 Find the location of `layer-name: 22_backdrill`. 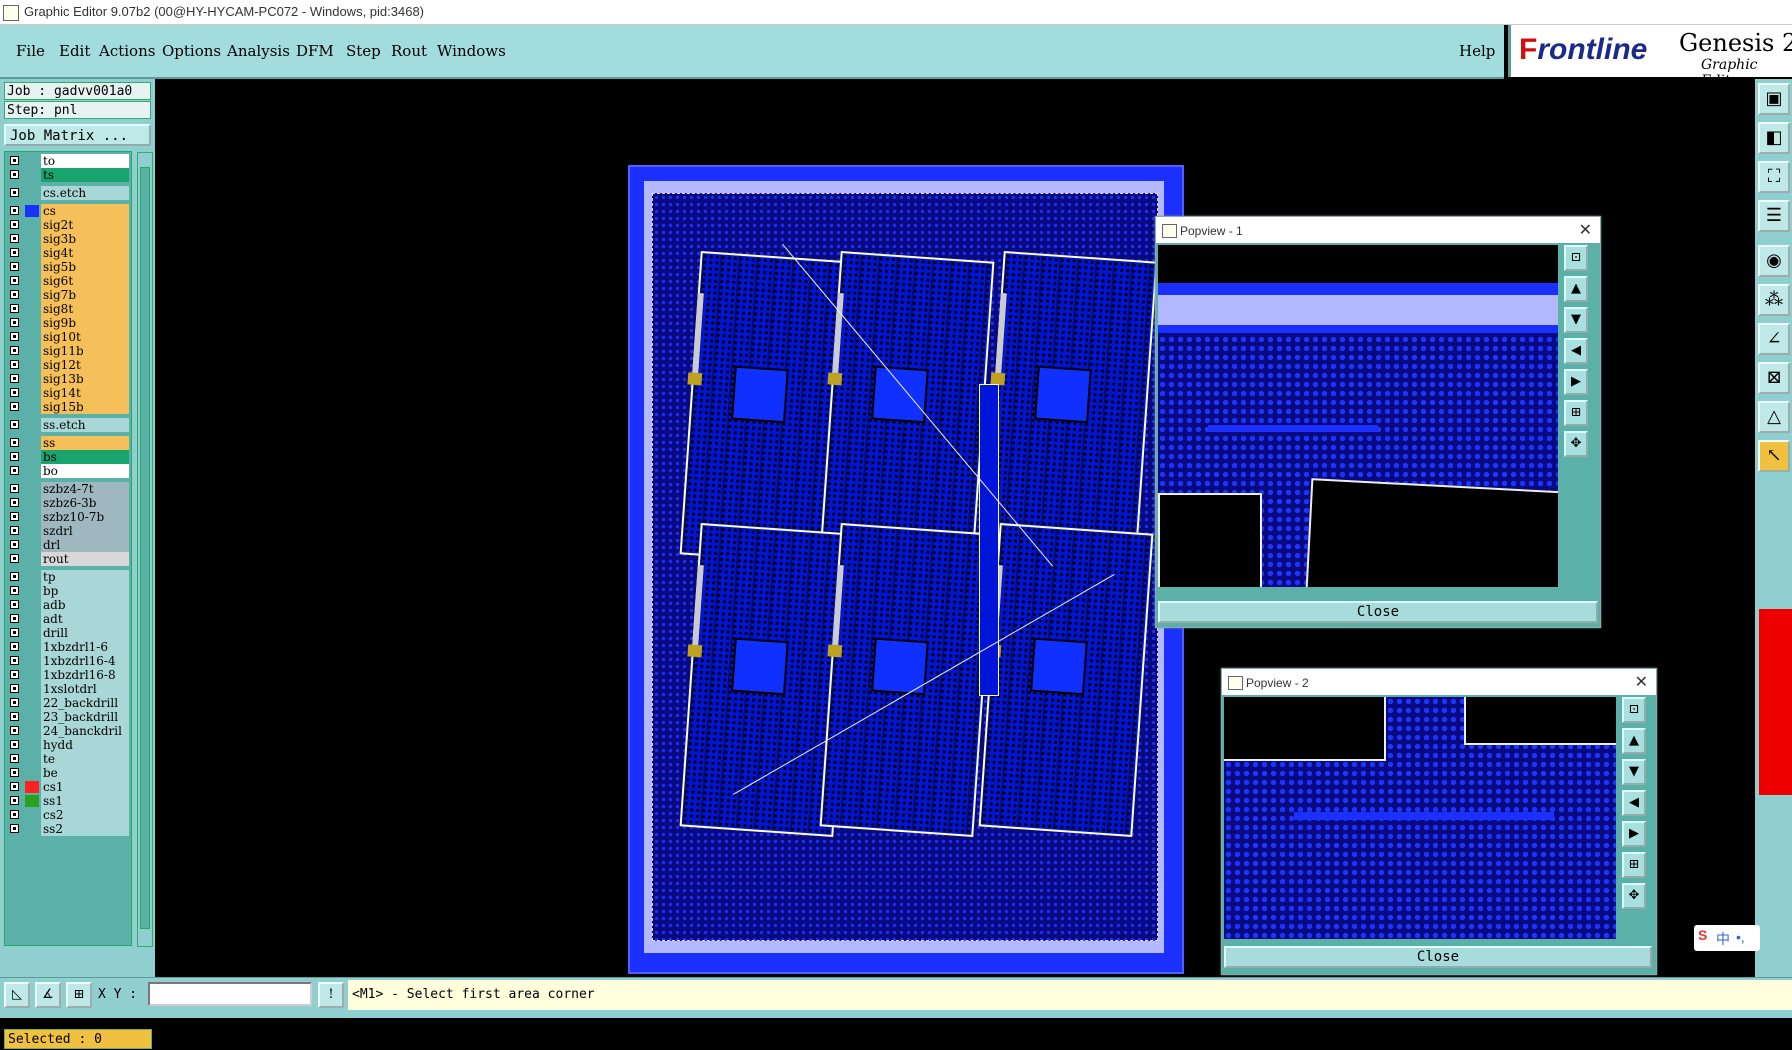

layer-name: 22_backdrill is located at coordinates (85, 703).